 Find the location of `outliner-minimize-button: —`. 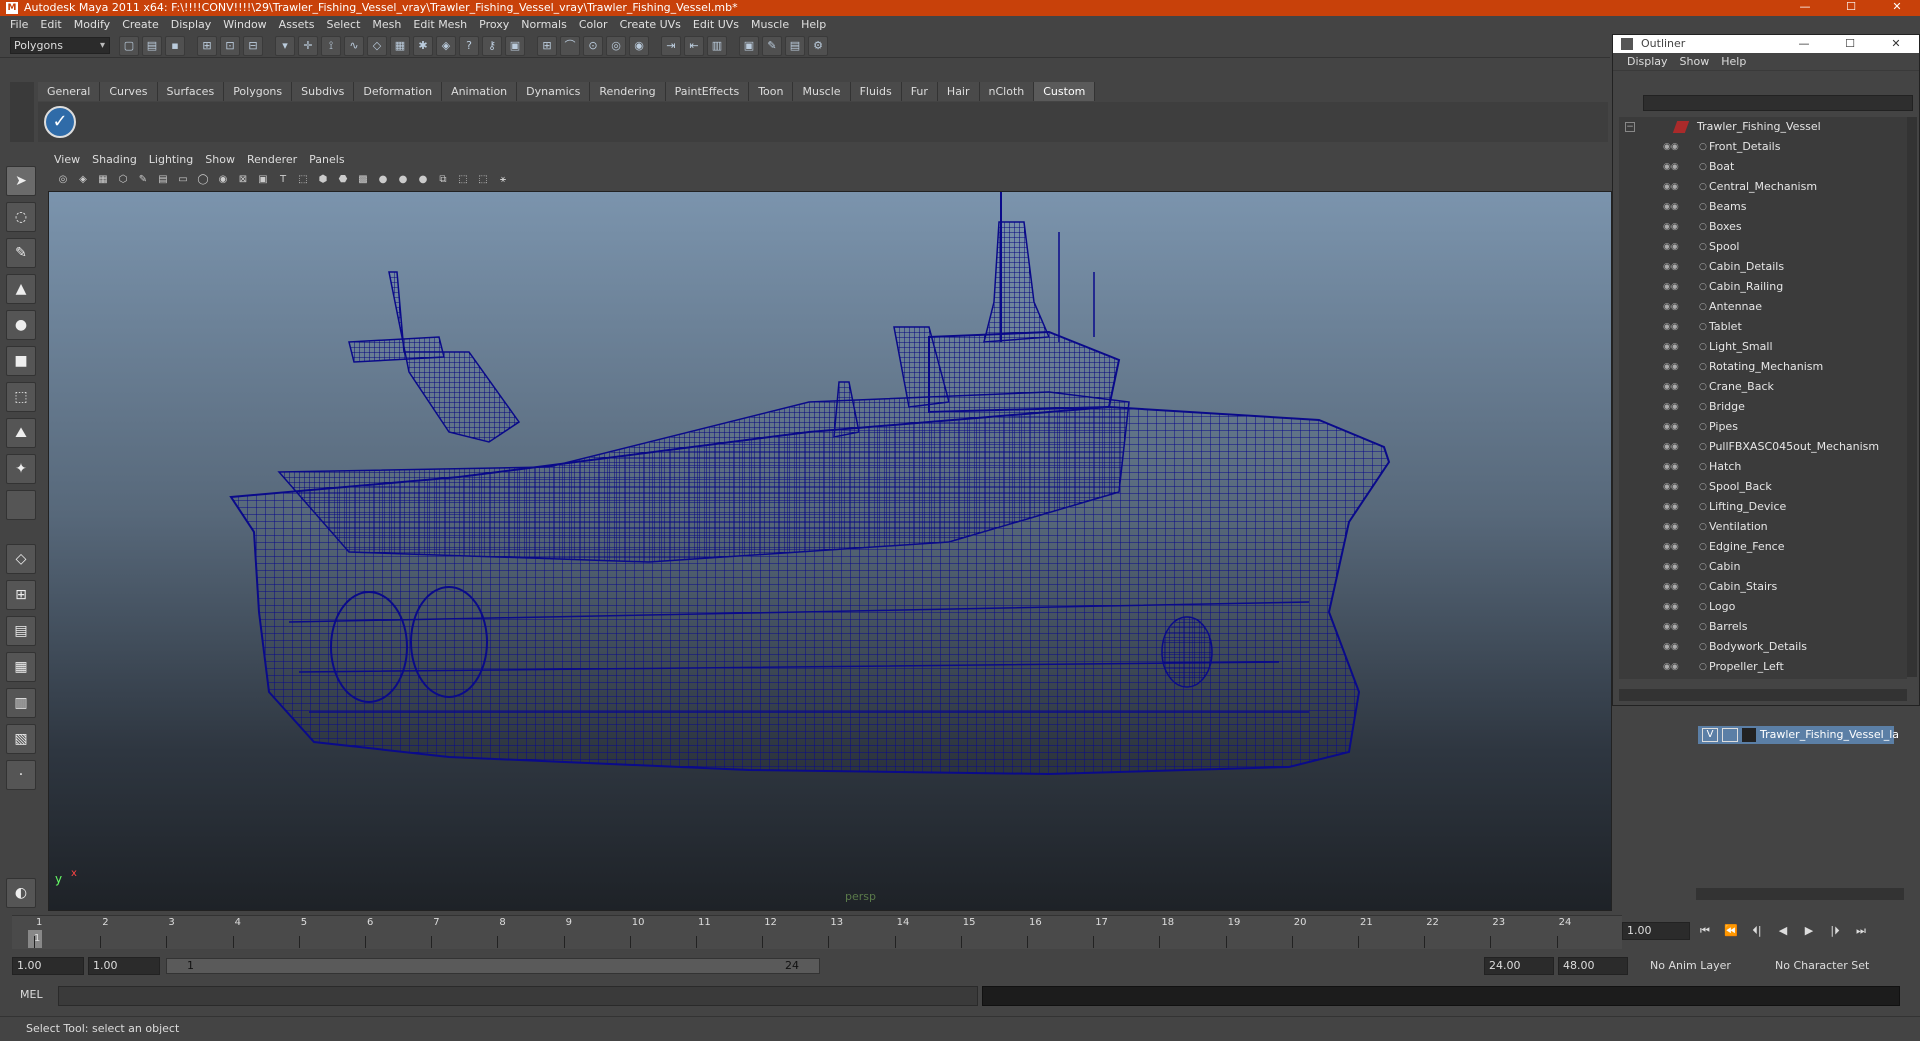

outliner-minimize-button: — is located at coordinates (1804, 44).